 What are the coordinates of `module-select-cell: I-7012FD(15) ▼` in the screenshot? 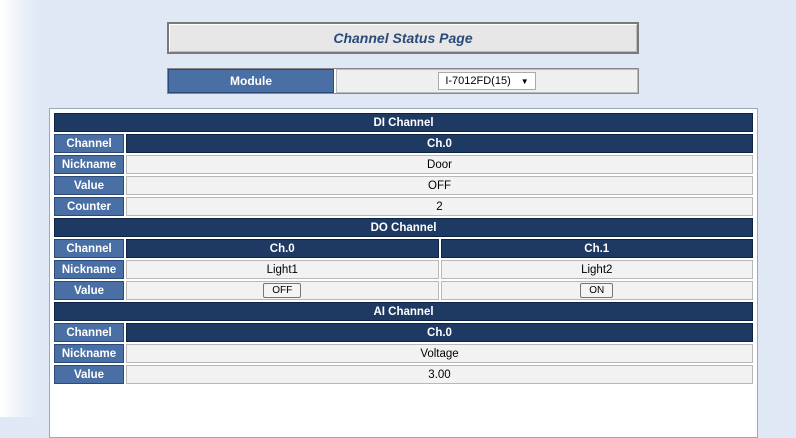 It's located at (487, 81).